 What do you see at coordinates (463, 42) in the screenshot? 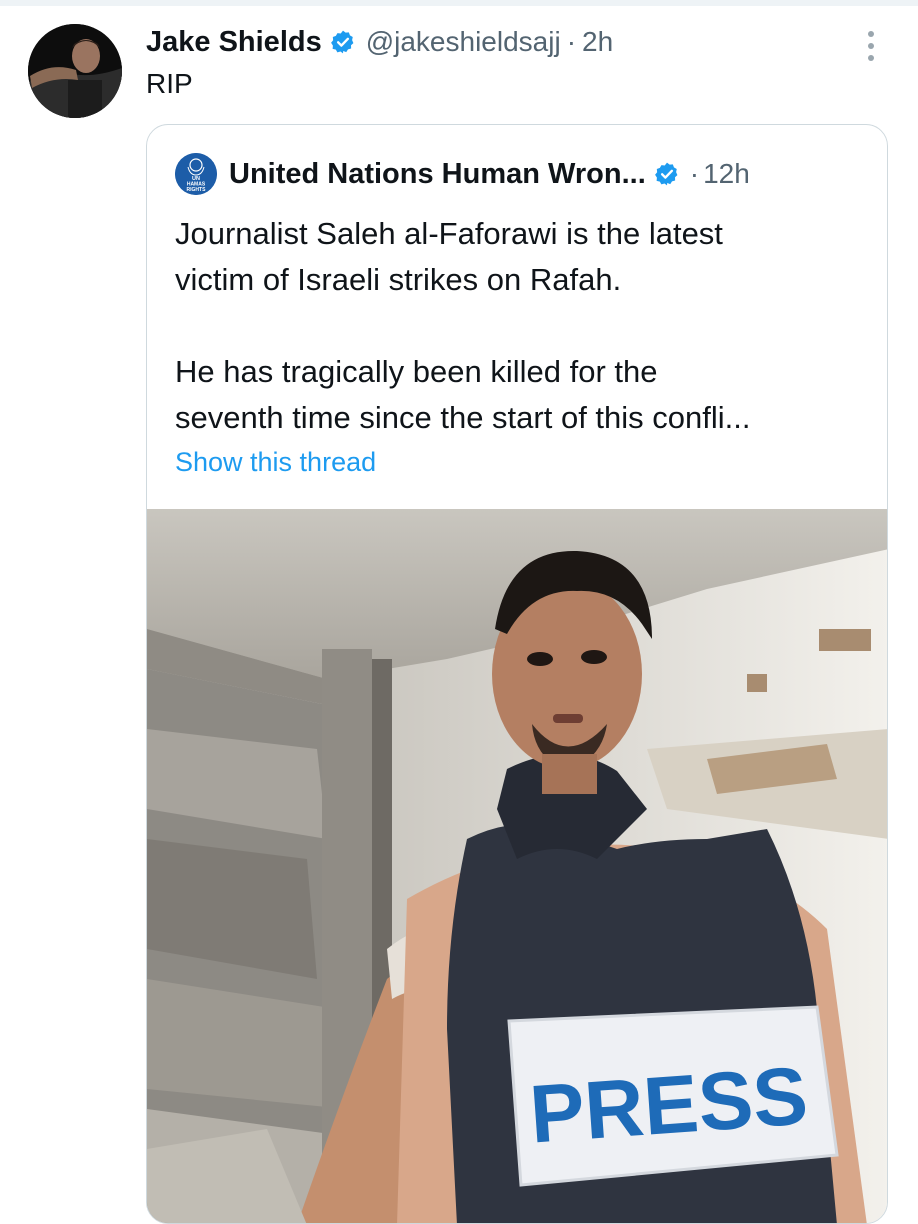
I see `author-handle: @jakeshieldsajj` at bounding box center [463, 42].